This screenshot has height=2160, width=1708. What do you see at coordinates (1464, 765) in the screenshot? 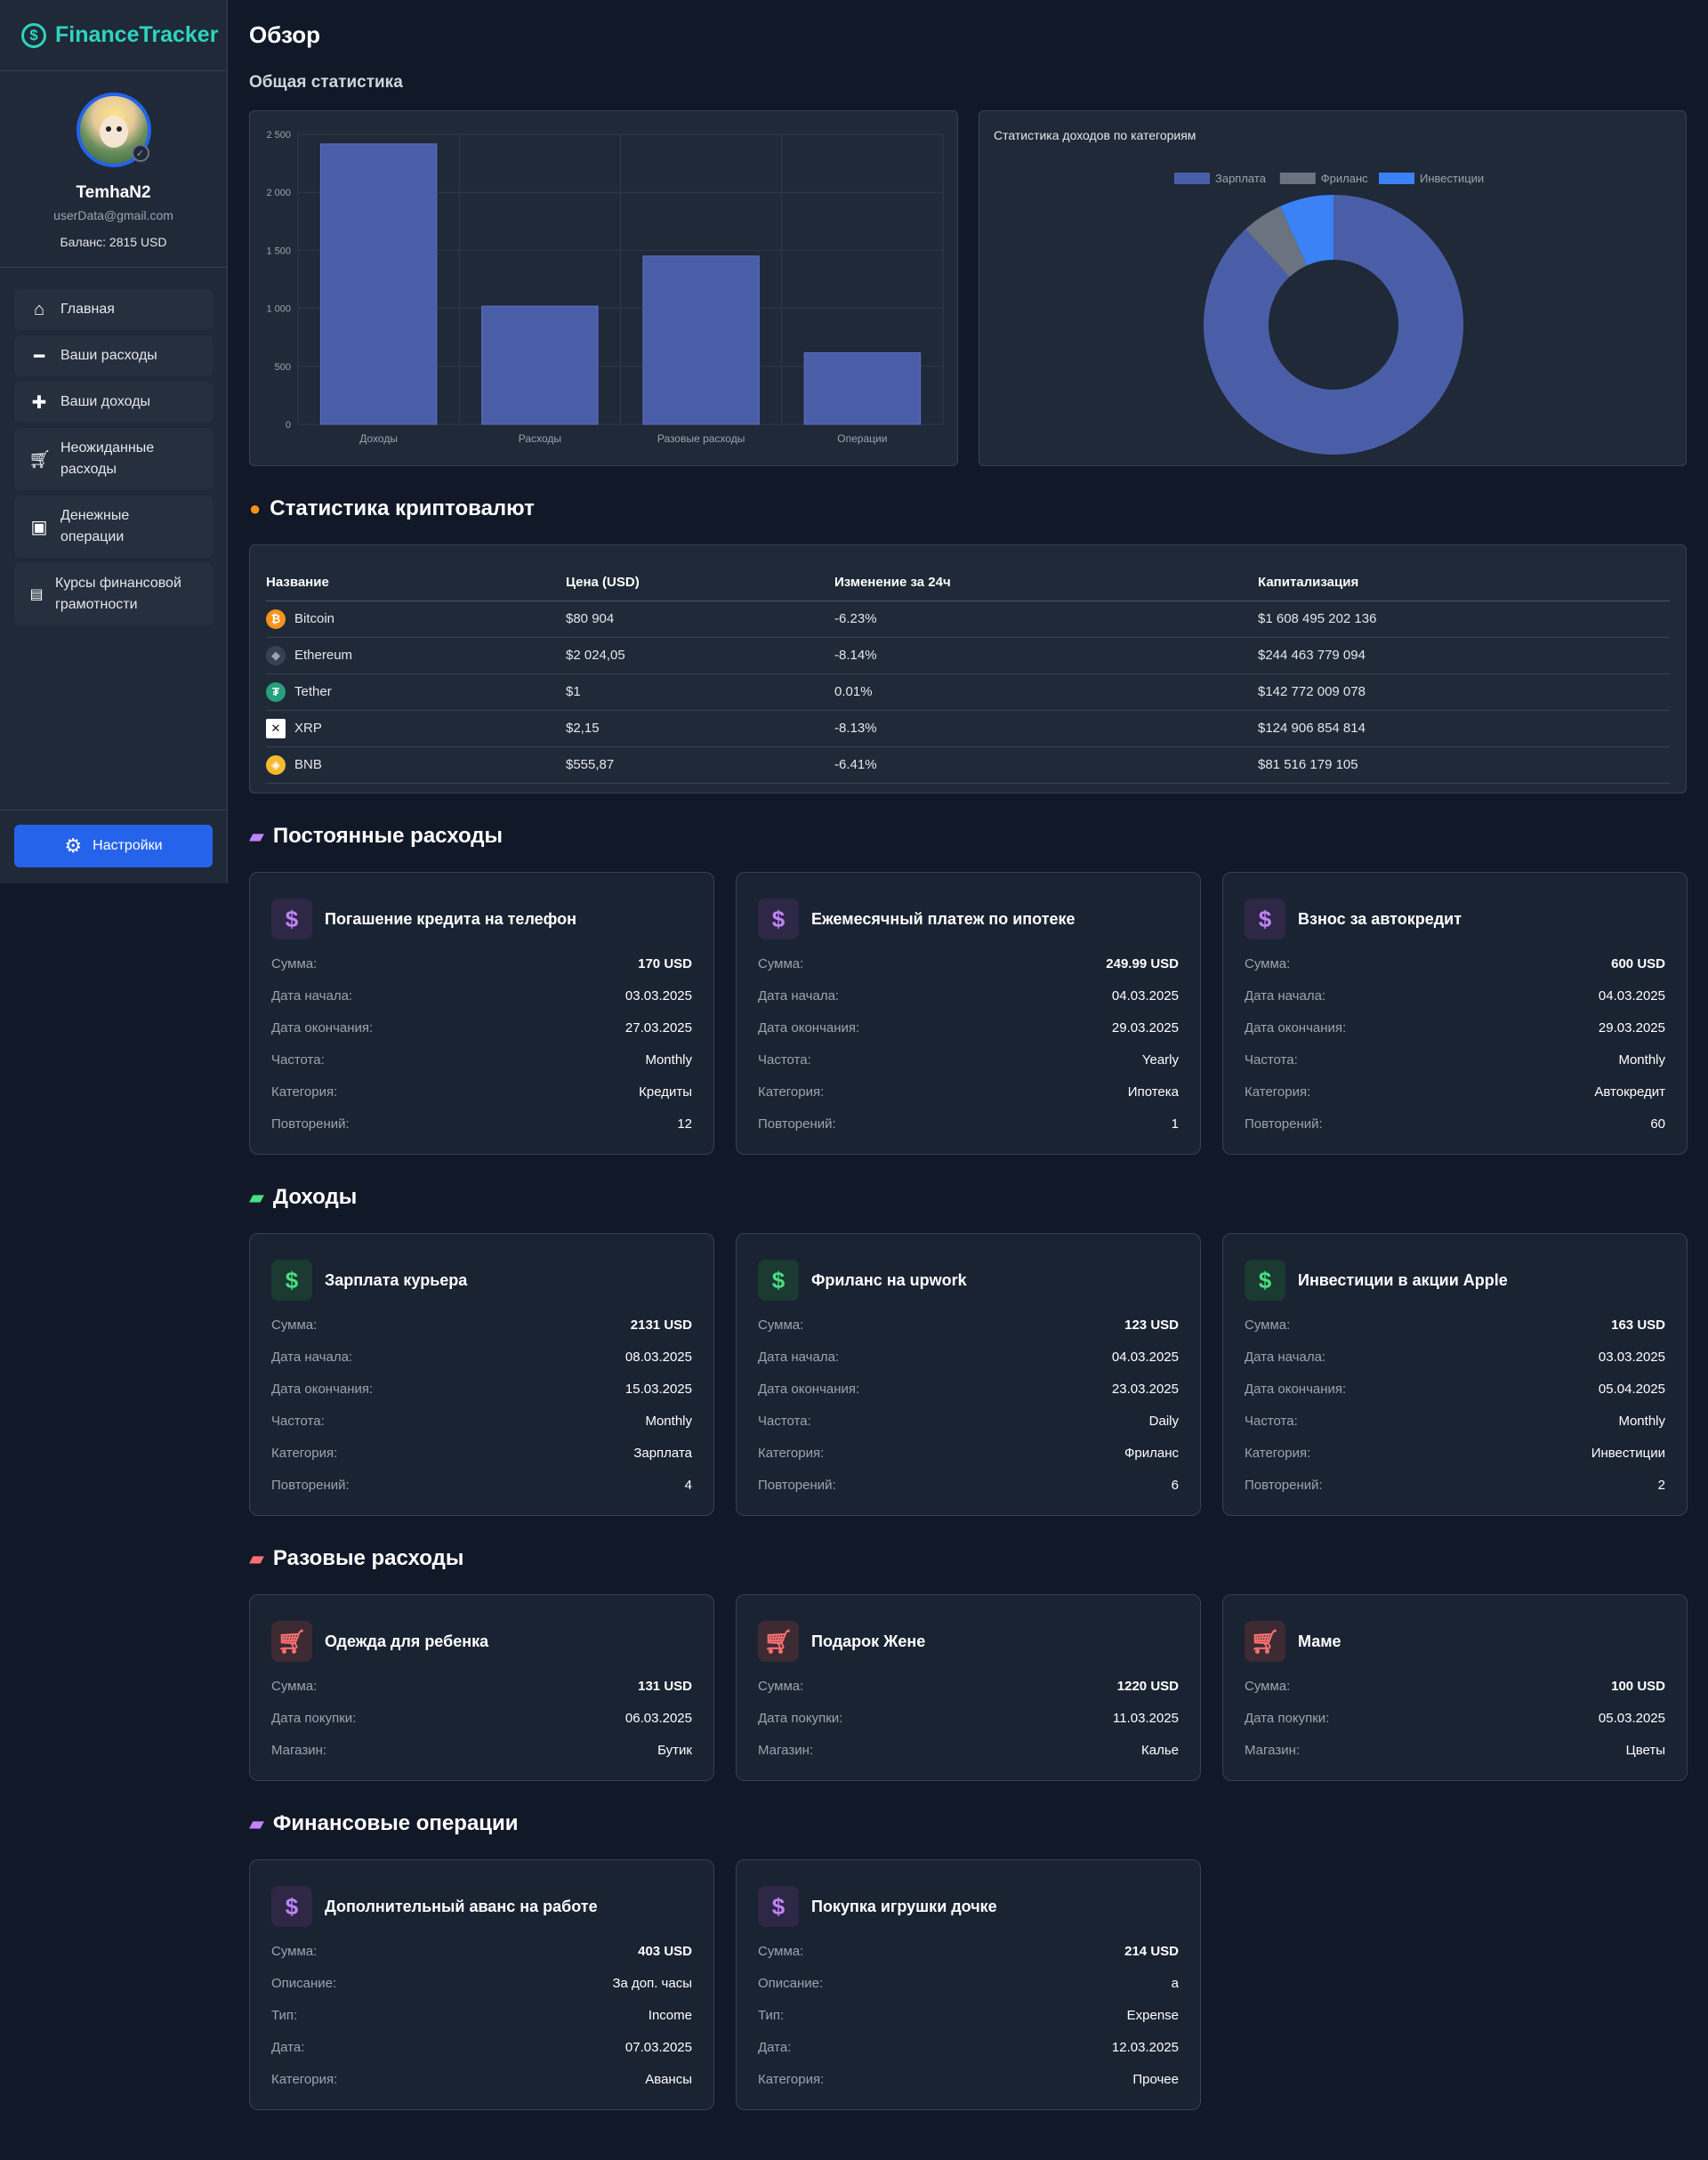
I see `cap-cell: $81 516 179 105` at bounding box center [1464, 765].